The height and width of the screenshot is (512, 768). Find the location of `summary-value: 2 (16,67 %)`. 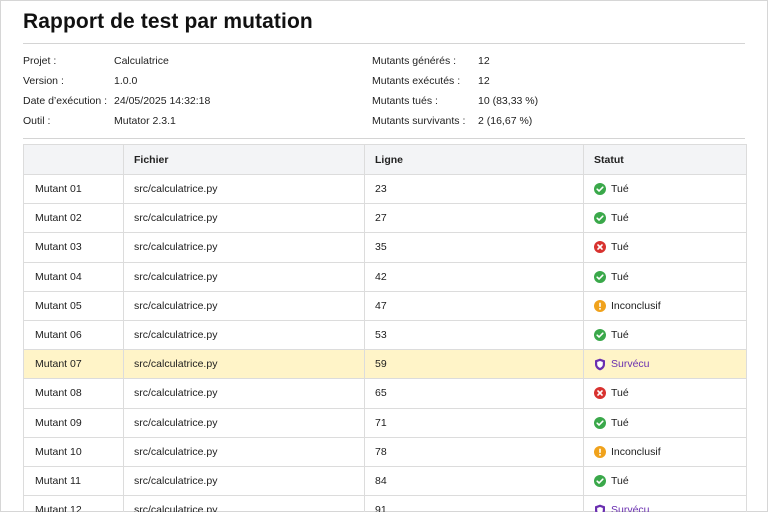

summary-value: 2 (16,67 %) is located at coordinates (505, 121).